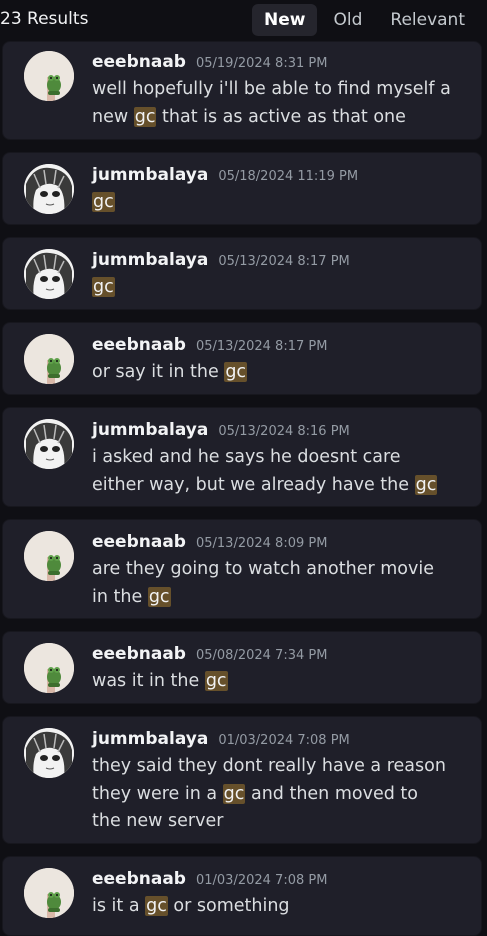  What do you see at coordinates (242, 188) in the screenshot?
I see `search-result-message: jummbalaya 05/18/2024 11:19 PM gc` at bounding box center [242, 188].